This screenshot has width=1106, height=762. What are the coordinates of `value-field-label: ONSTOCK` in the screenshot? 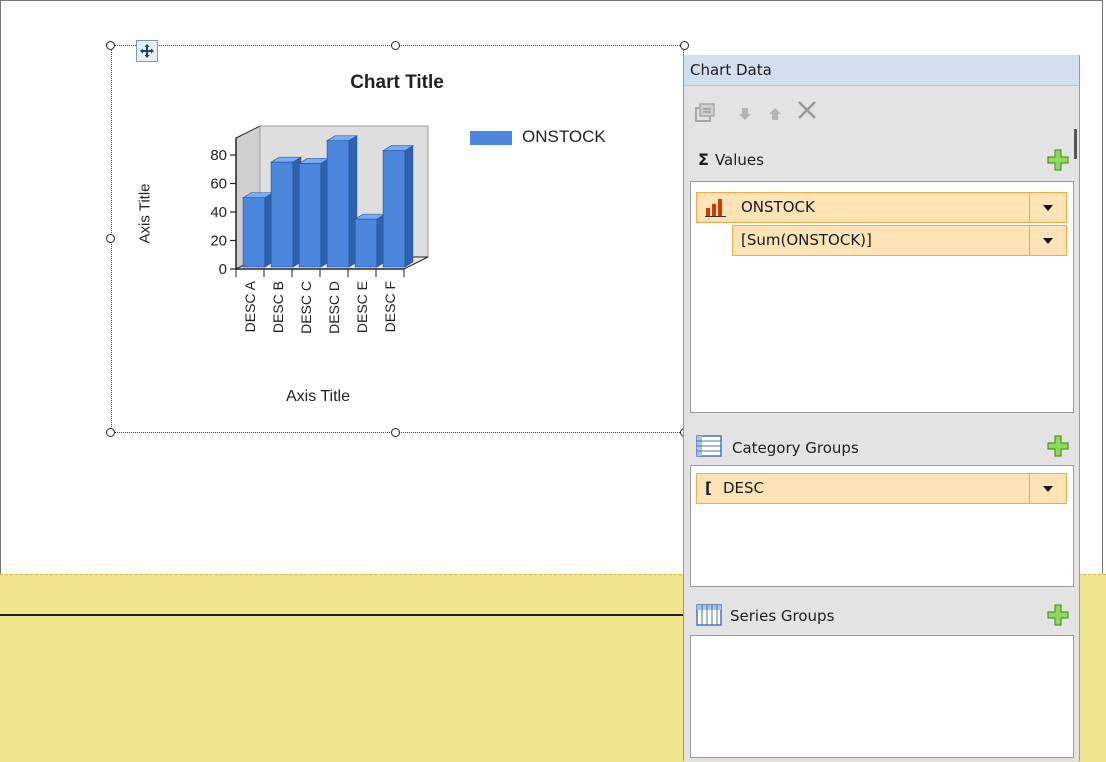 It's located at (778, 207).